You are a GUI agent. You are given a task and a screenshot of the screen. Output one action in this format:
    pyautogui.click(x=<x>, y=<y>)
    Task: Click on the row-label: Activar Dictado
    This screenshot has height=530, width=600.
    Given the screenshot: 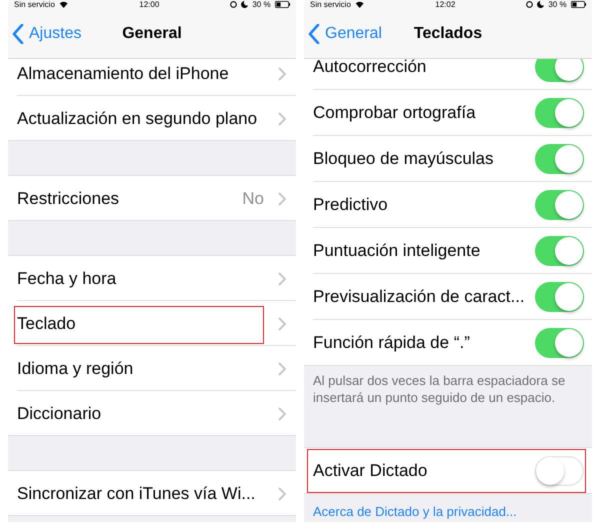 What is the action you would take?
    pyautogui.click(x=370, y=471)
    